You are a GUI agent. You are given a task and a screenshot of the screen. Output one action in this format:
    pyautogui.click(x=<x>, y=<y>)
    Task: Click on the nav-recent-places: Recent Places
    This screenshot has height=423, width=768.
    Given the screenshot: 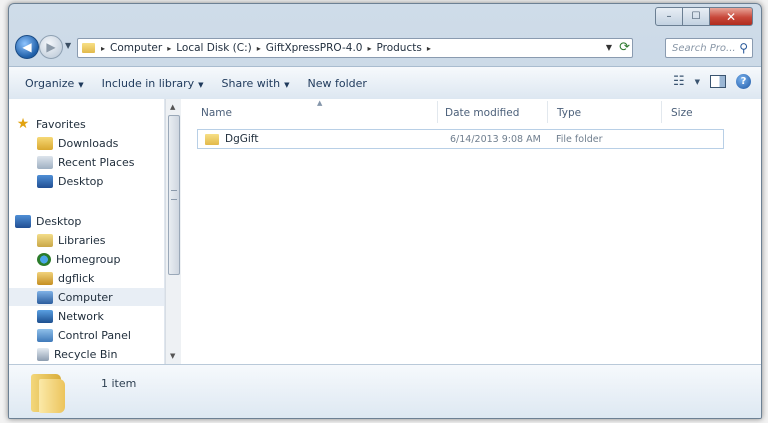 What is the action you would take?
    pyautogui.click(x=86, y=162)
    